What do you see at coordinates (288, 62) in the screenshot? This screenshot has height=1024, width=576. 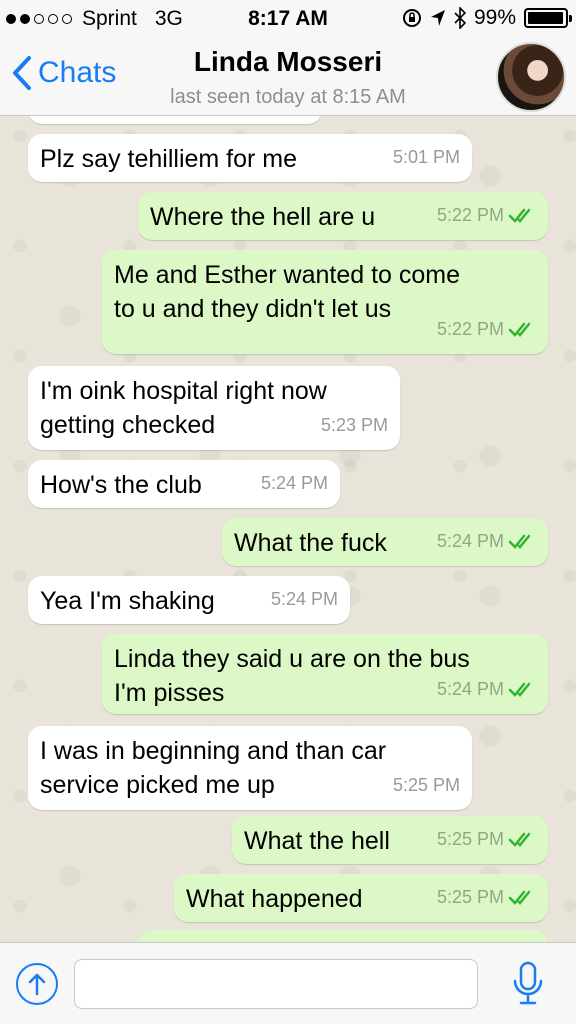 I see `contact-name: Linda Mosseri` at bounding box center [288, 62].